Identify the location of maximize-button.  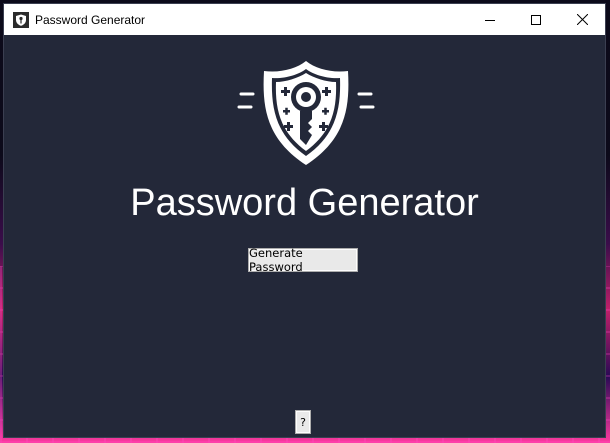
(536, 19).